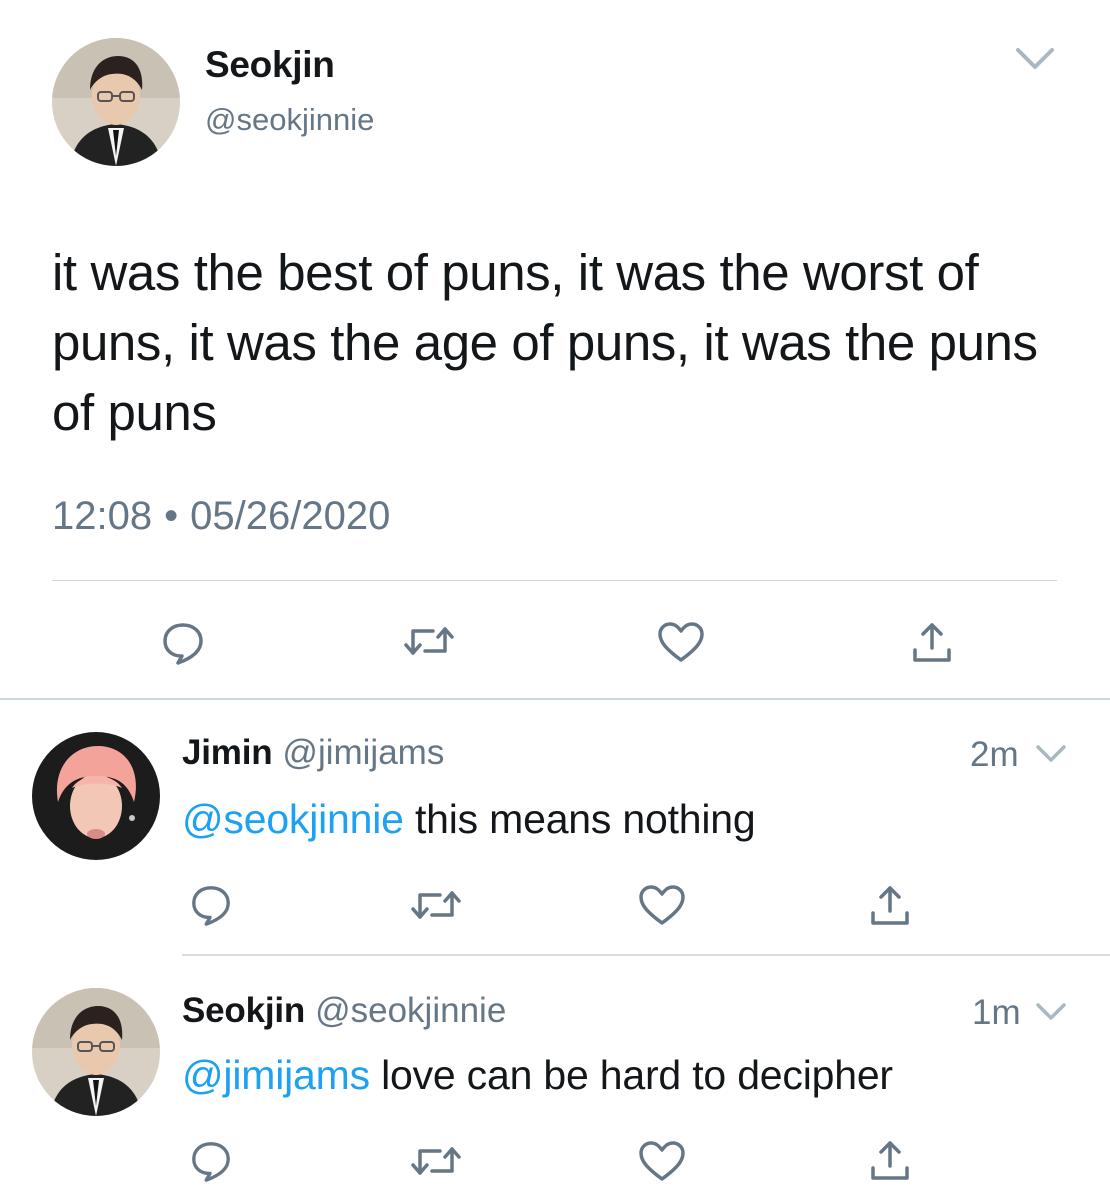  What do you see at coordinates (227, 752) in the screenshot?
I see `author-name: Jimin` at bounding box center [227, 752].